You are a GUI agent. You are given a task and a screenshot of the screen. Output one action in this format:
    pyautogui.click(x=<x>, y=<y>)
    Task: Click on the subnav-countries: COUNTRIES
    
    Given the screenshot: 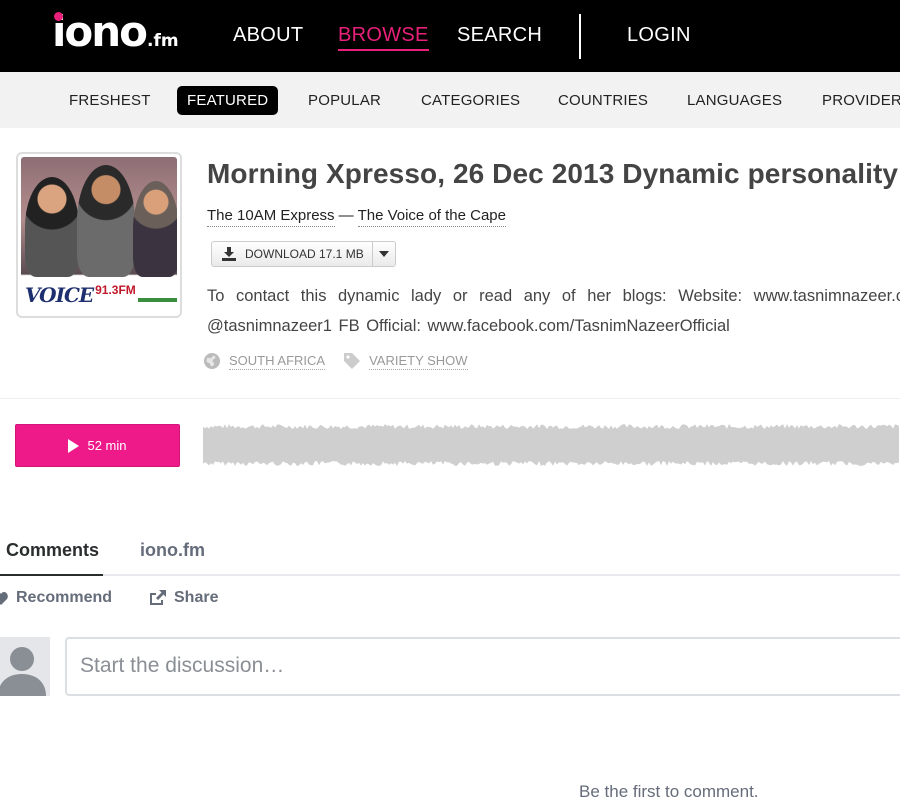 What is the action you would take?
    pyautogui.click(x=603, y=100)
    